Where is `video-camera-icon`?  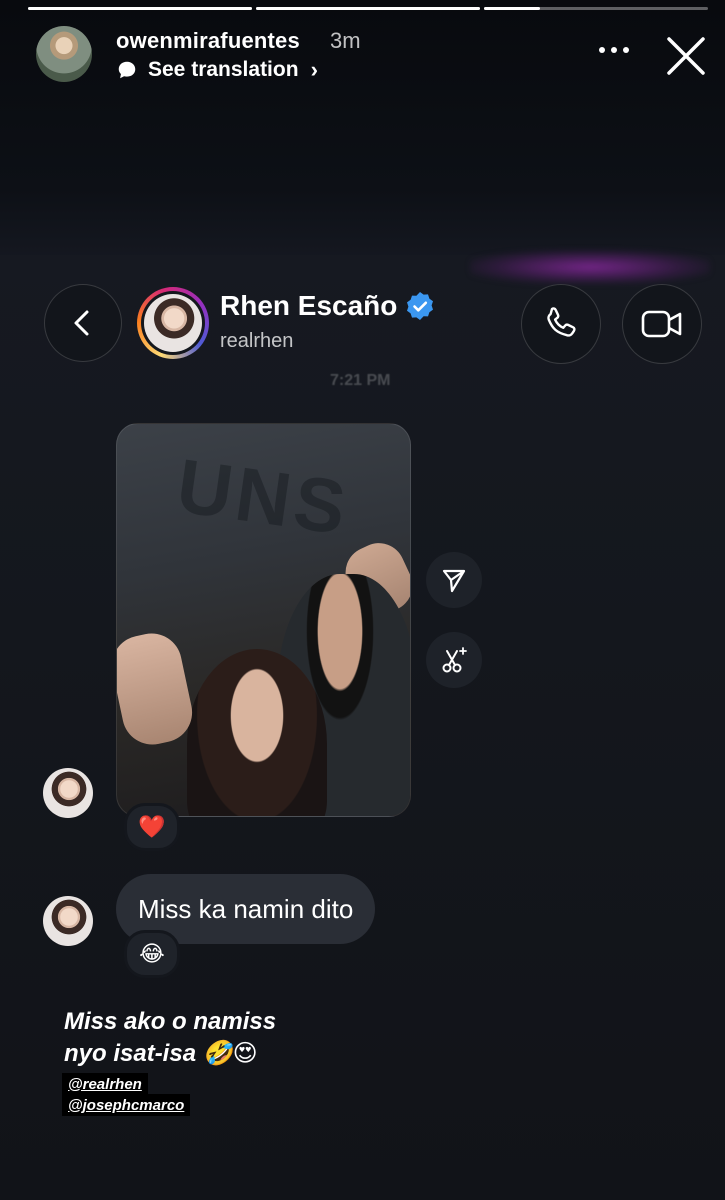
video-camera-icon is located at coordinates (661, 324).